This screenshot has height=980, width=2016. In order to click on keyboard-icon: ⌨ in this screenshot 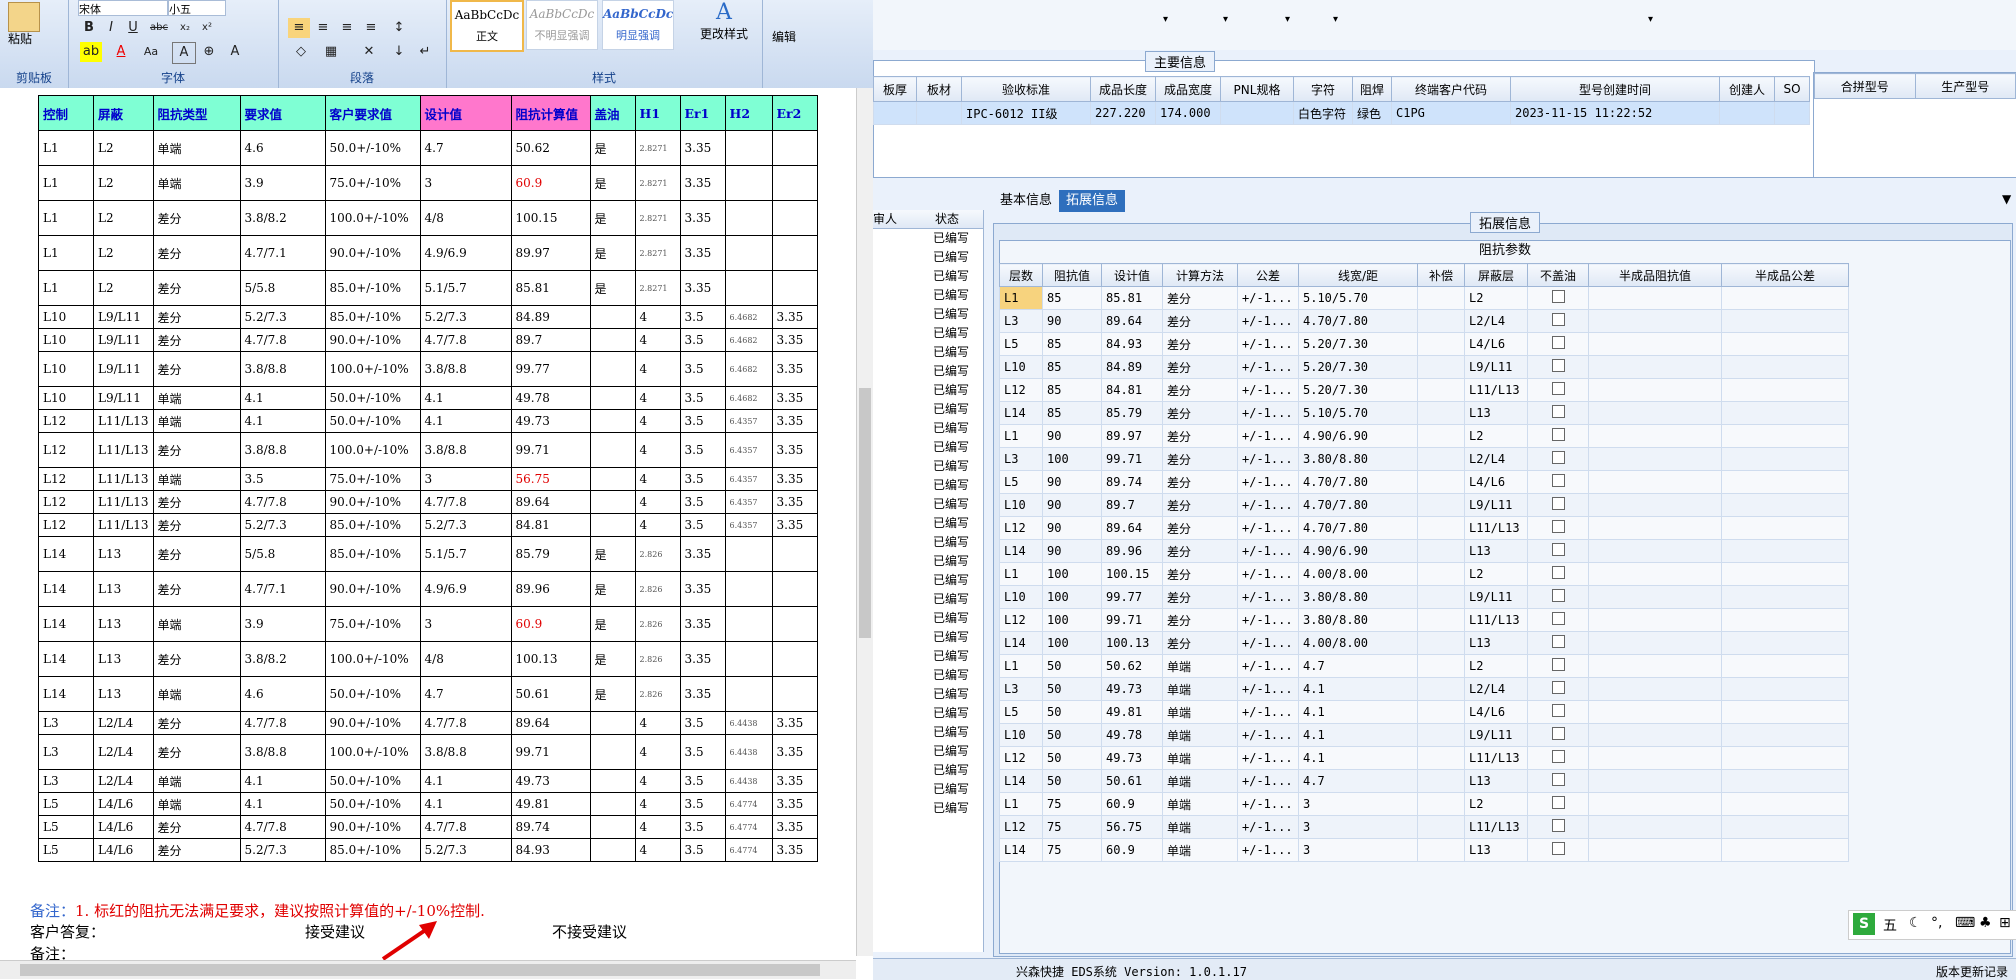, I will do `click(1965, 923)`.